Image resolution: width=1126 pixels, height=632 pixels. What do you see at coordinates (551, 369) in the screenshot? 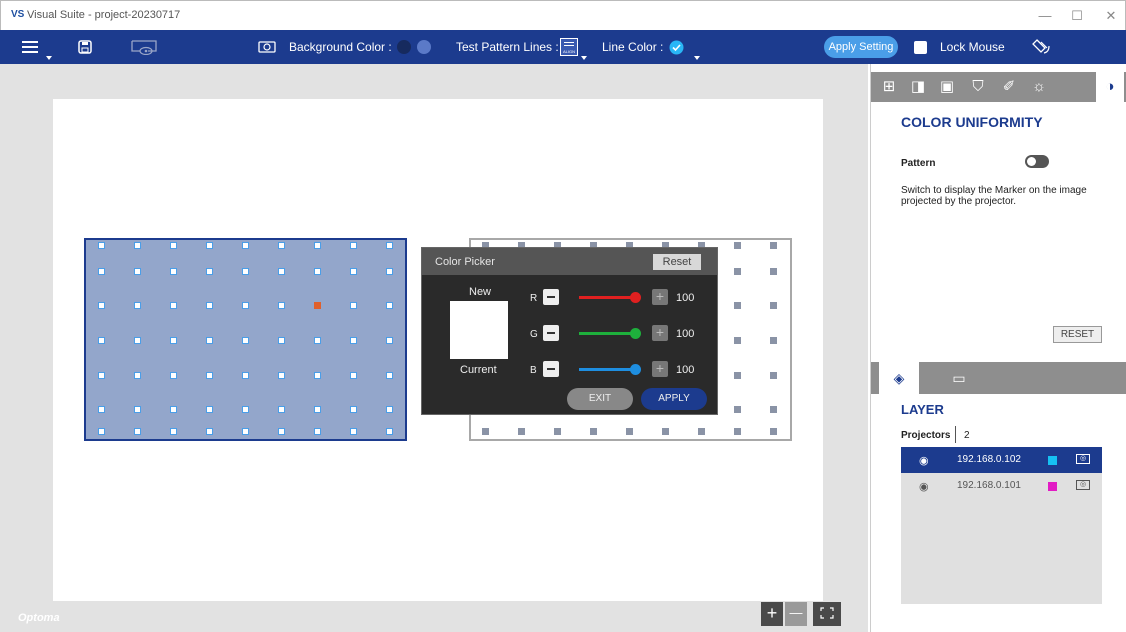
I see `blue-decrease-button` at bounding box center [551, 369].